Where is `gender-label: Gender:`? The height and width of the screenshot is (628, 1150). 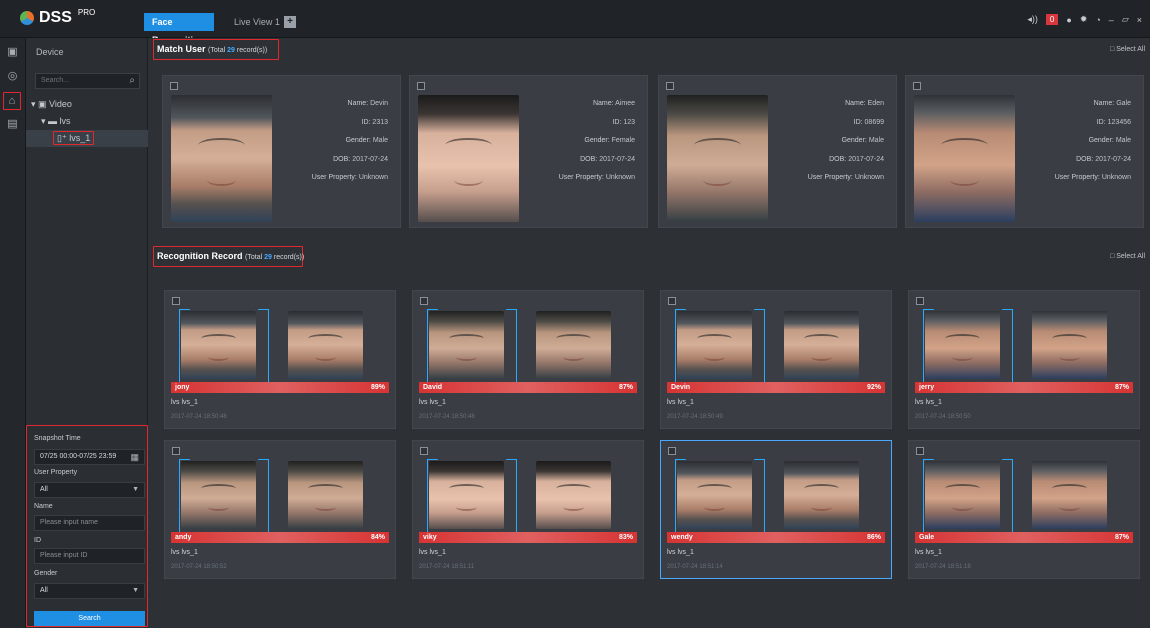 gender-label: Gender: is located at coordinates (854, 140).